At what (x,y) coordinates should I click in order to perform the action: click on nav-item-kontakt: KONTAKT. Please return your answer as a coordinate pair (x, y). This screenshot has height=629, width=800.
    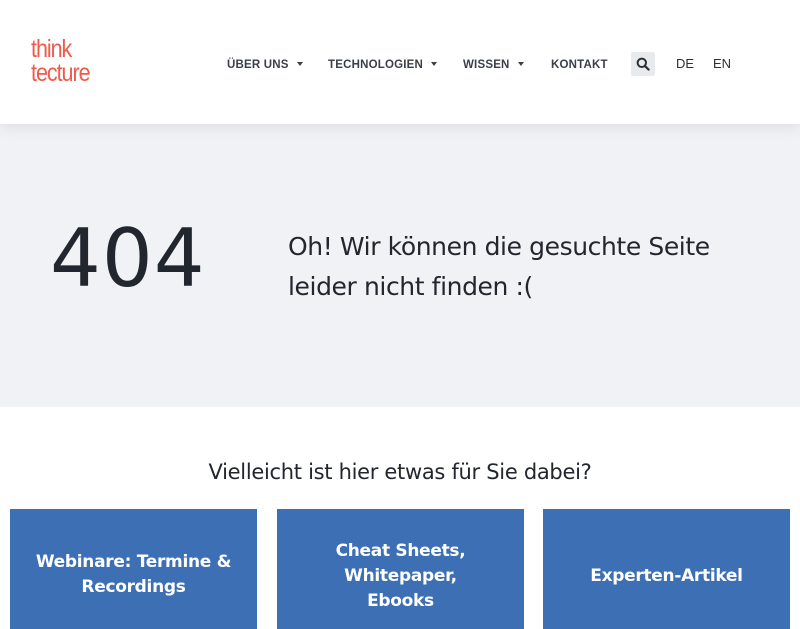
    Looking at the image, I should click on (579, 65).